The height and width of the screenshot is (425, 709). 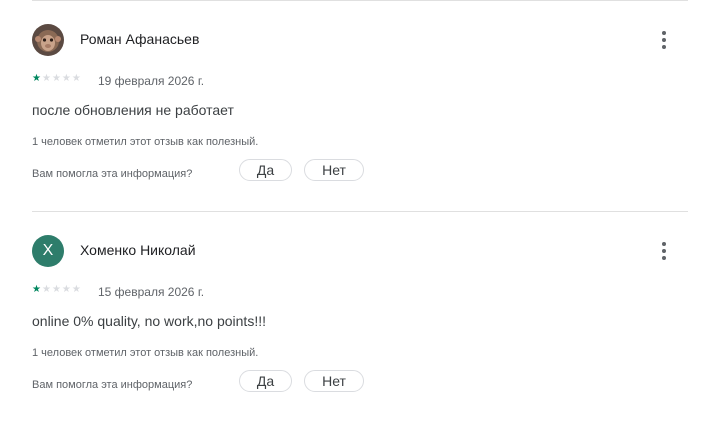 I want to click on review-divider, so click(x=360, y=211).